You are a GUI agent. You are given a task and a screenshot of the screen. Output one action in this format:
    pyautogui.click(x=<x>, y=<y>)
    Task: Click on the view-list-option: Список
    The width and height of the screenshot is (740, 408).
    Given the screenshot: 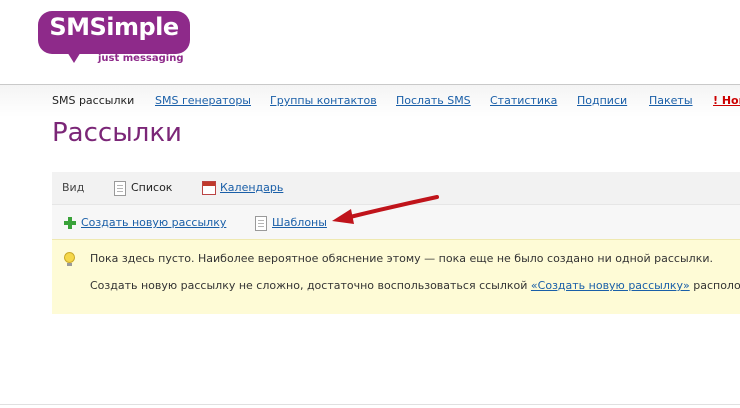 What is the action you would take?
    pyautogui.click(x=151, y=187)
    